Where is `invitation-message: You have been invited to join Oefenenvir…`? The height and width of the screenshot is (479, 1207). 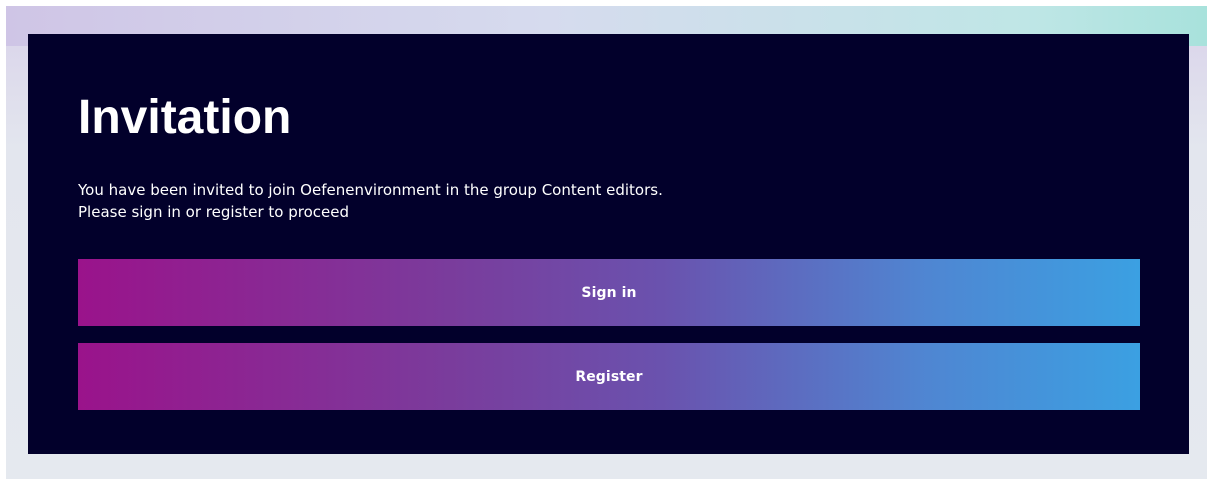 invitation-message: You have been invited to join Oefenenvir… is located at coordinates (370, 201).